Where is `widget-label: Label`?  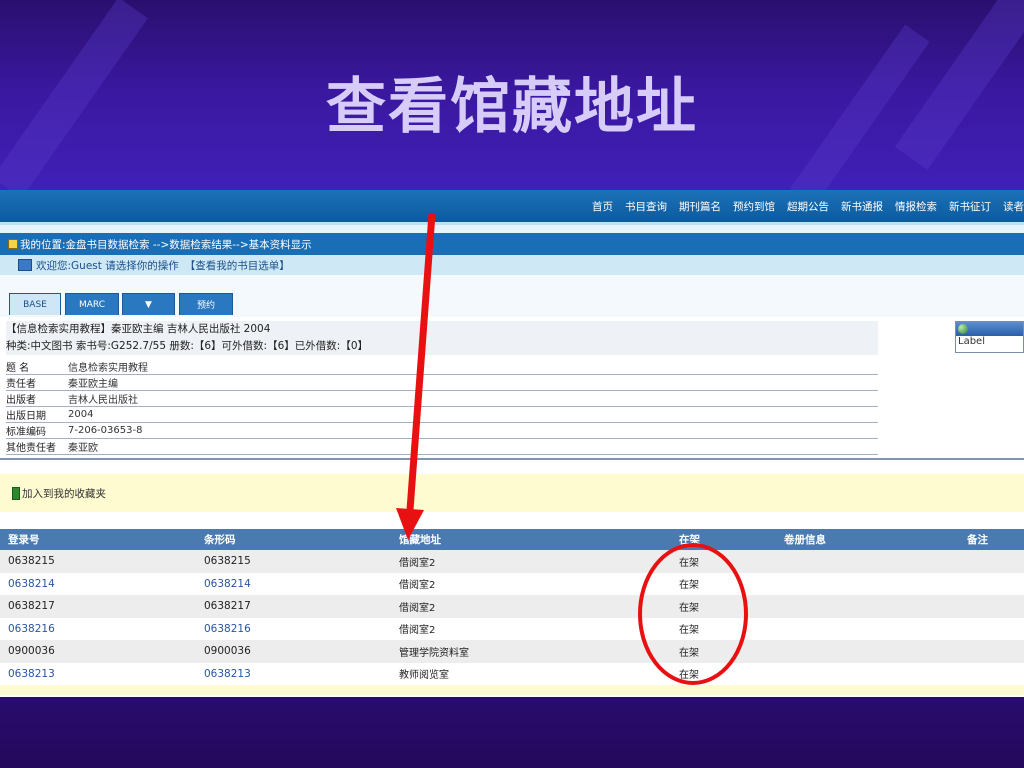 widget-label: Label is located at coordinates (971, 341).